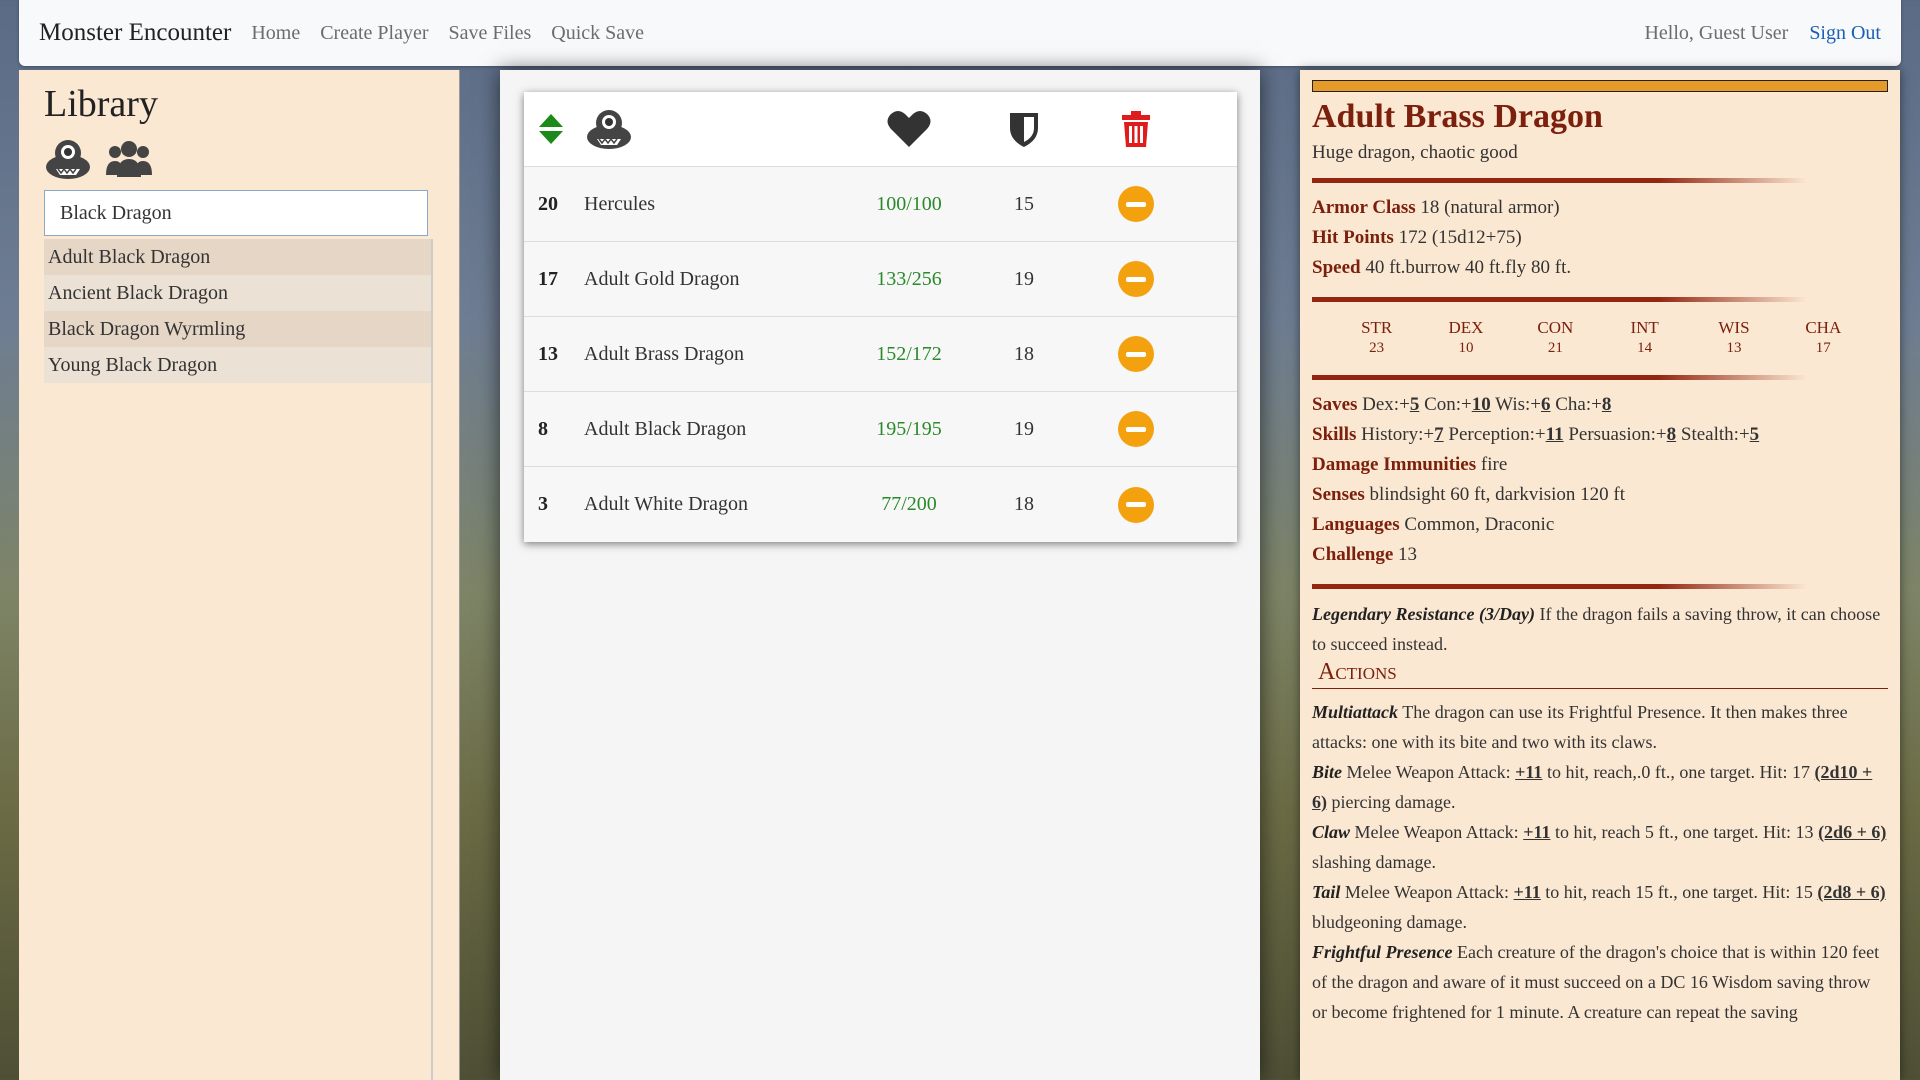  What do you see at coordinates (1600, 674) in the screenshot?
I see `actions-heading: Actions` at bounding box center [1600, 674].